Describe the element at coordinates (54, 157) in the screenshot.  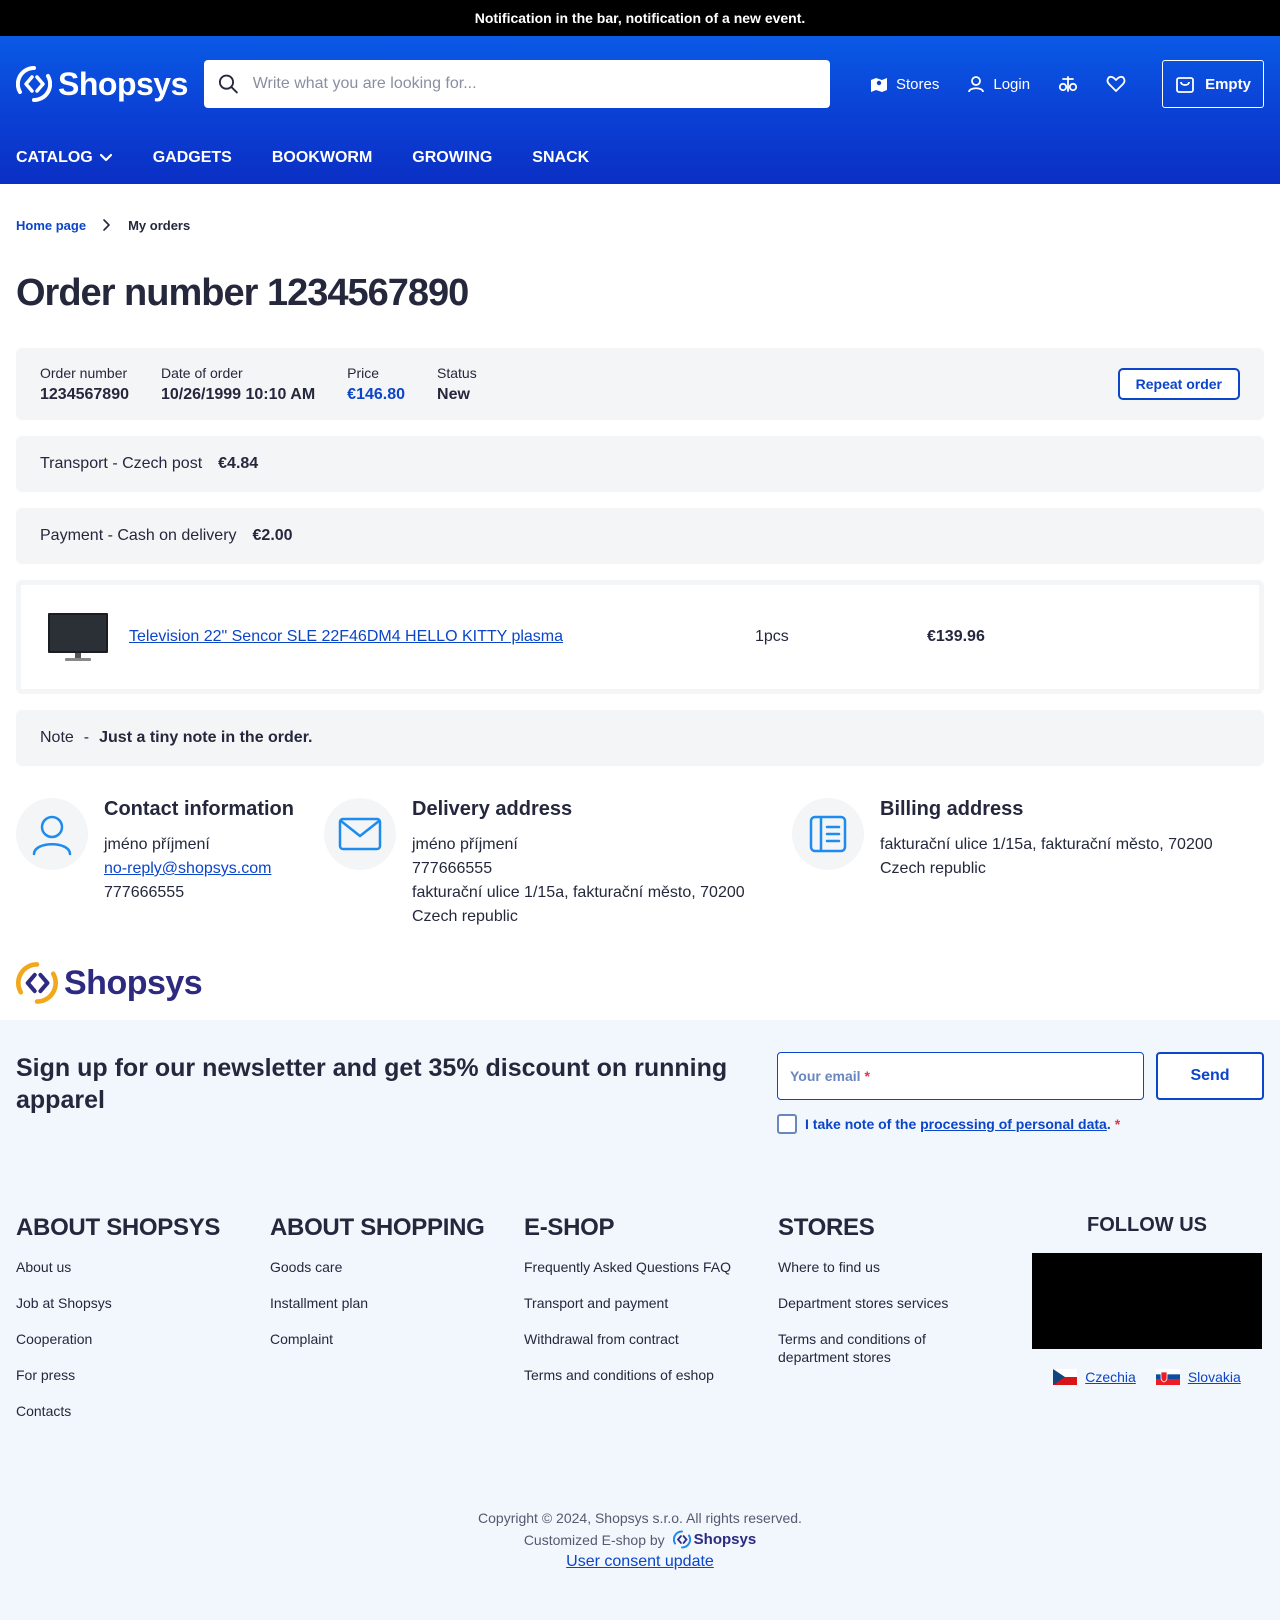
I see `nav-label: CATALOG` at that location.